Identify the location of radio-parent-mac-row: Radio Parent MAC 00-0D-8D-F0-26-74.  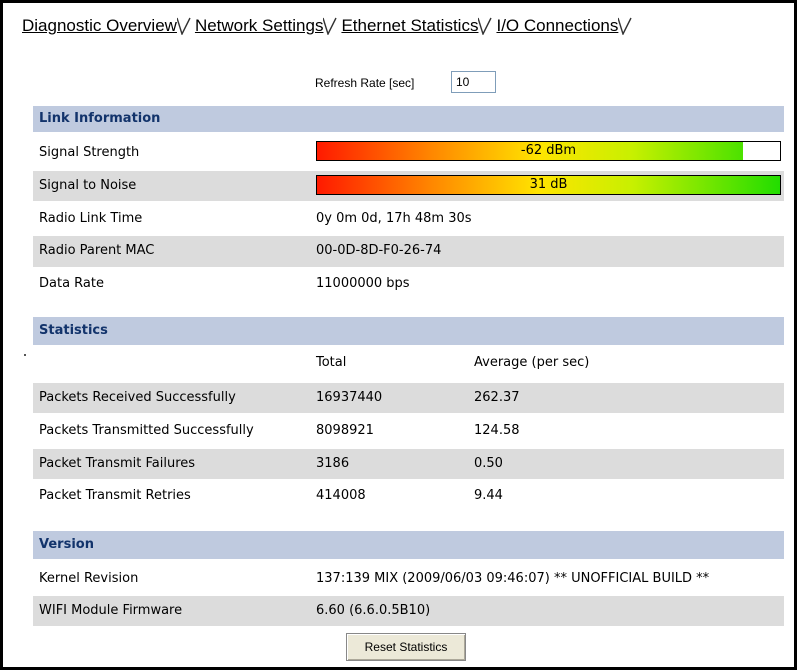
(408, 251).